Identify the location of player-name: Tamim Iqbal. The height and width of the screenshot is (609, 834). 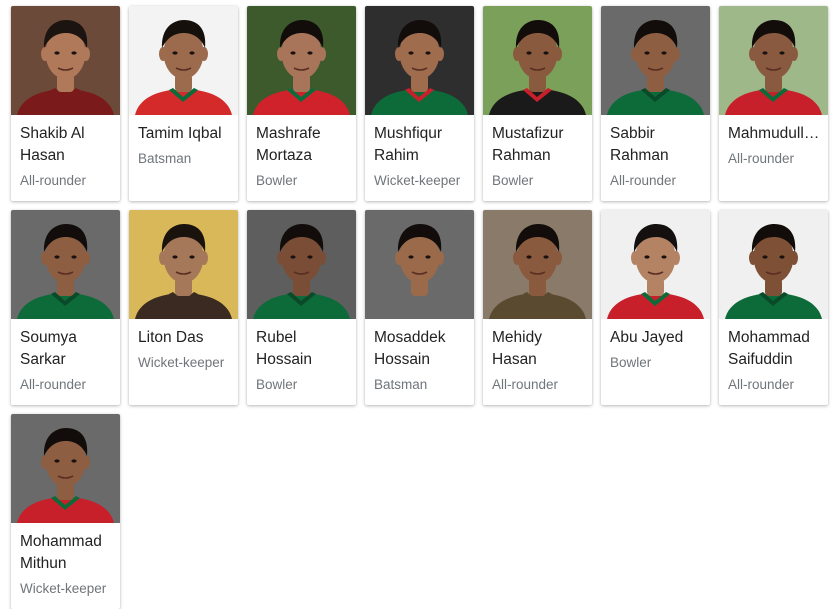
(186, 134).